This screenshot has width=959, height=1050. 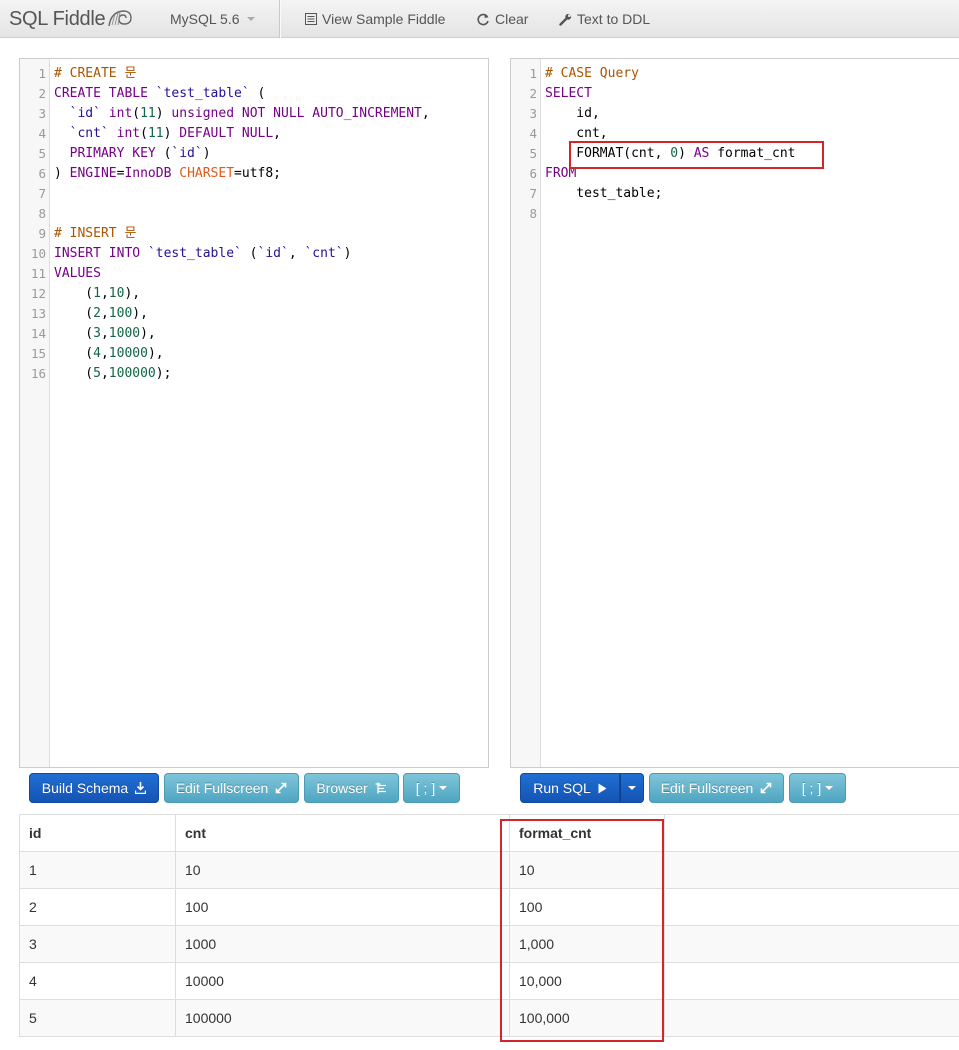 I want to click on code-text: (2,100),, so click(x=97, y=314).